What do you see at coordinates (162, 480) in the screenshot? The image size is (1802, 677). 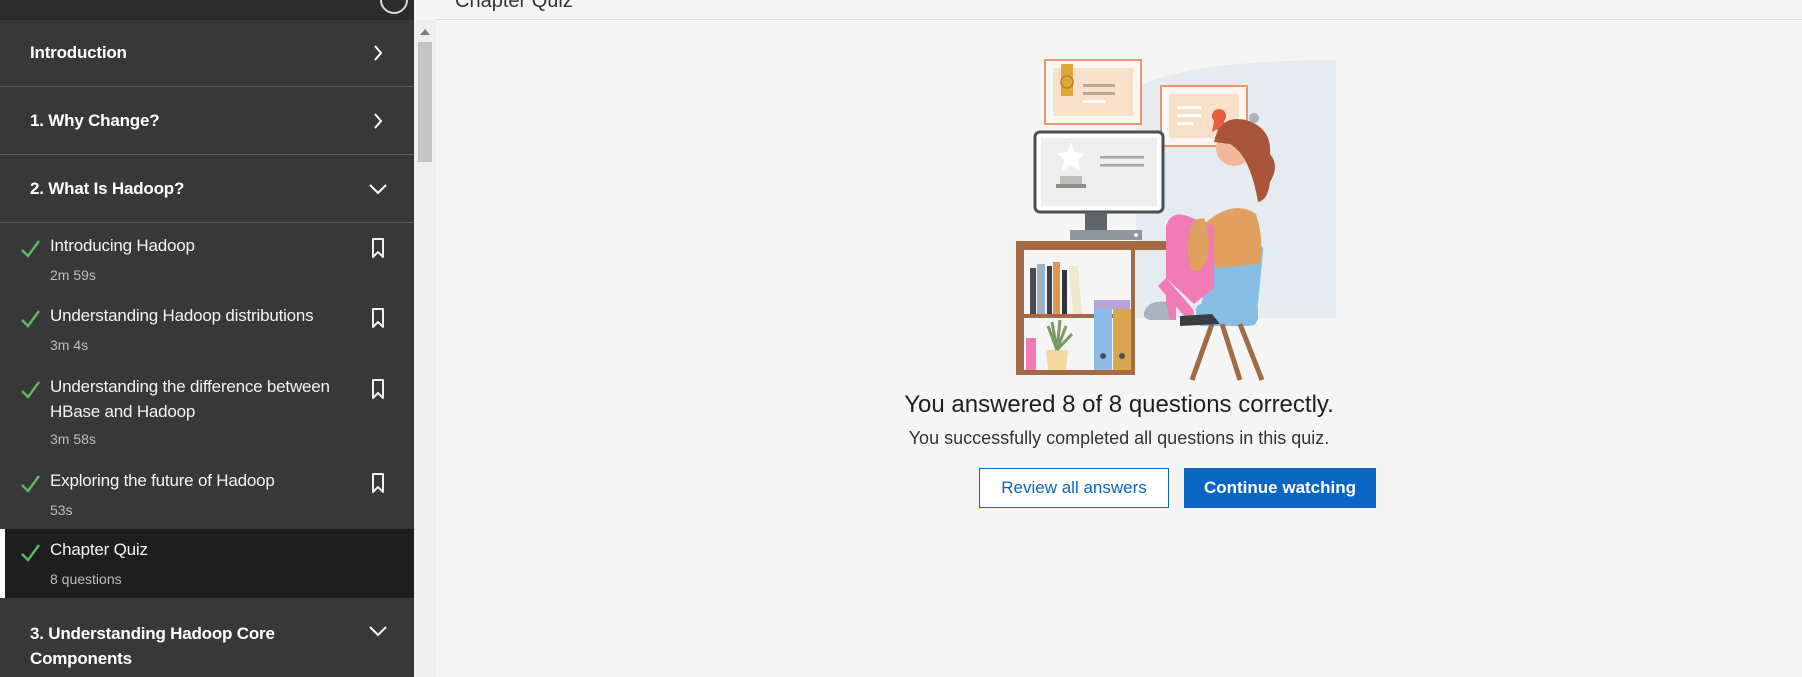 I see `lesson-title: Exploring the future of Hadoop` at bounding box center [162, 480].